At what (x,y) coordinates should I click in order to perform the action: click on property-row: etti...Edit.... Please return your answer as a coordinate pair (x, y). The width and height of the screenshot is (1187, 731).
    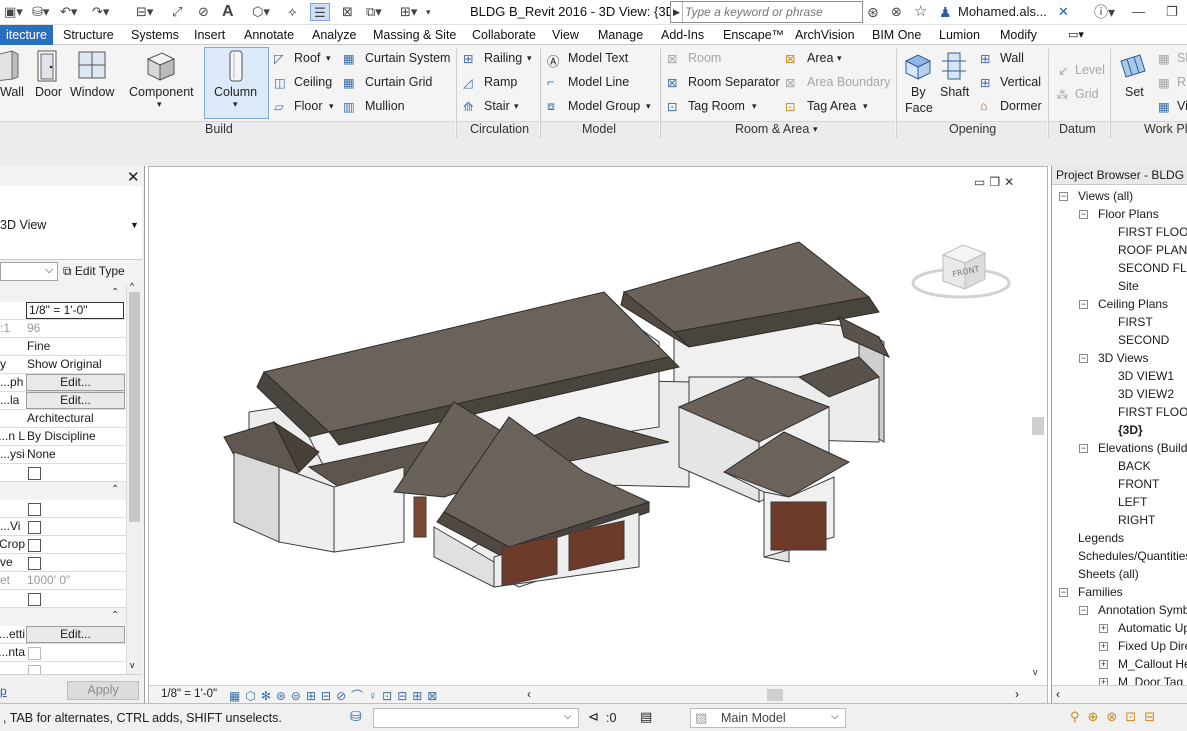
    Looking at the image, I should click on (63, 635).